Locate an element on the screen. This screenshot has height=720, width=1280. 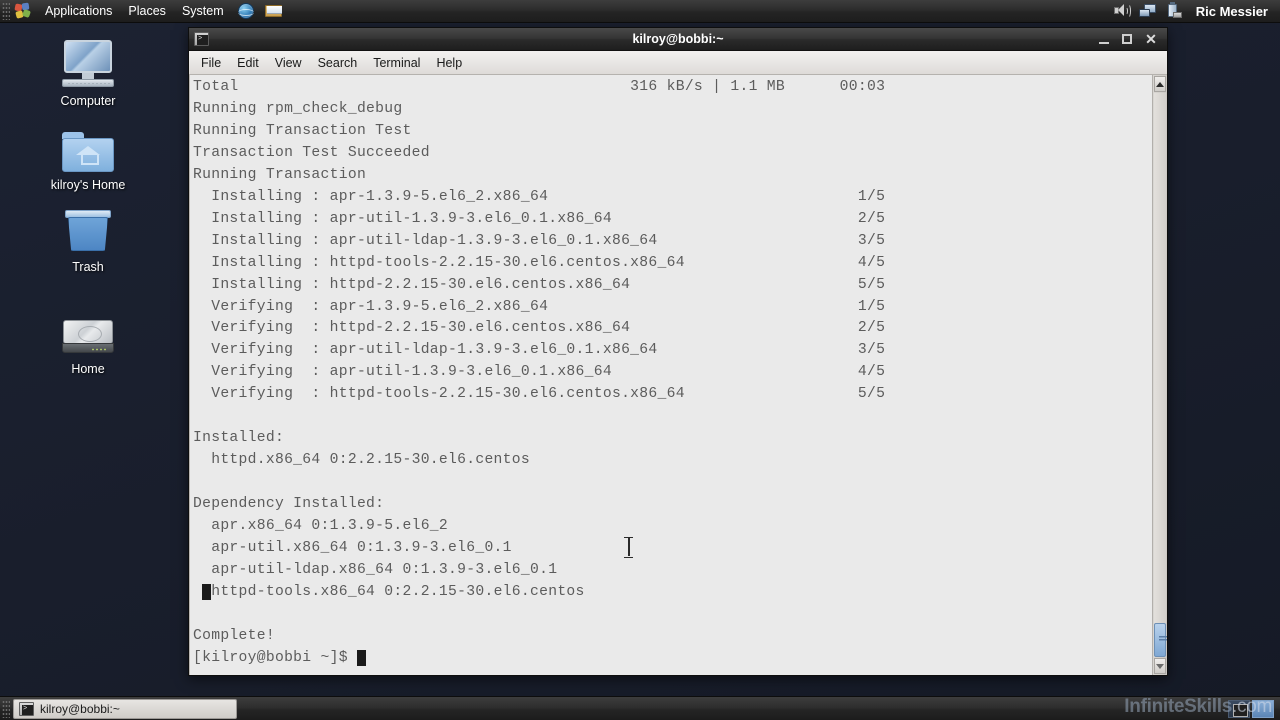
panel-menu-places: Places is located at coordinates (147, 11).